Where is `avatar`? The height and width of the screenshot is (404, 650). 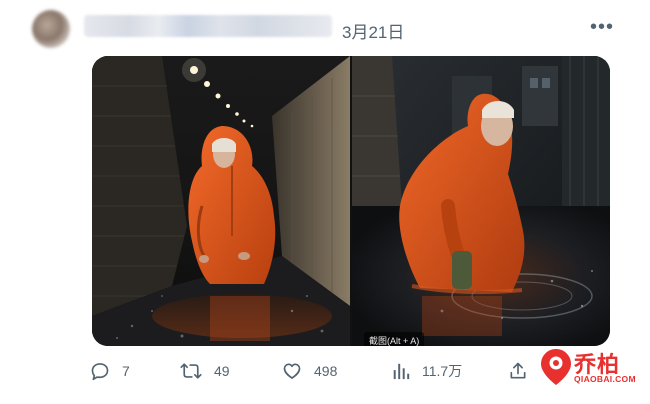 avatar is located at coordinates (51, 29).